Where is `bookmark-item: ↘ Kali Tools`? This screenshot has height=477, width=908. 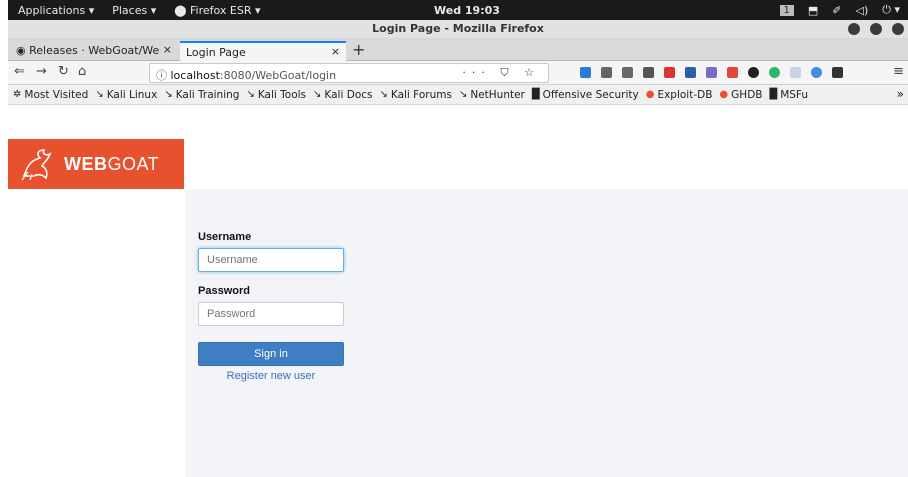 bookmark-item: ↘ Kali Tools is located at coordinates (276, 95).